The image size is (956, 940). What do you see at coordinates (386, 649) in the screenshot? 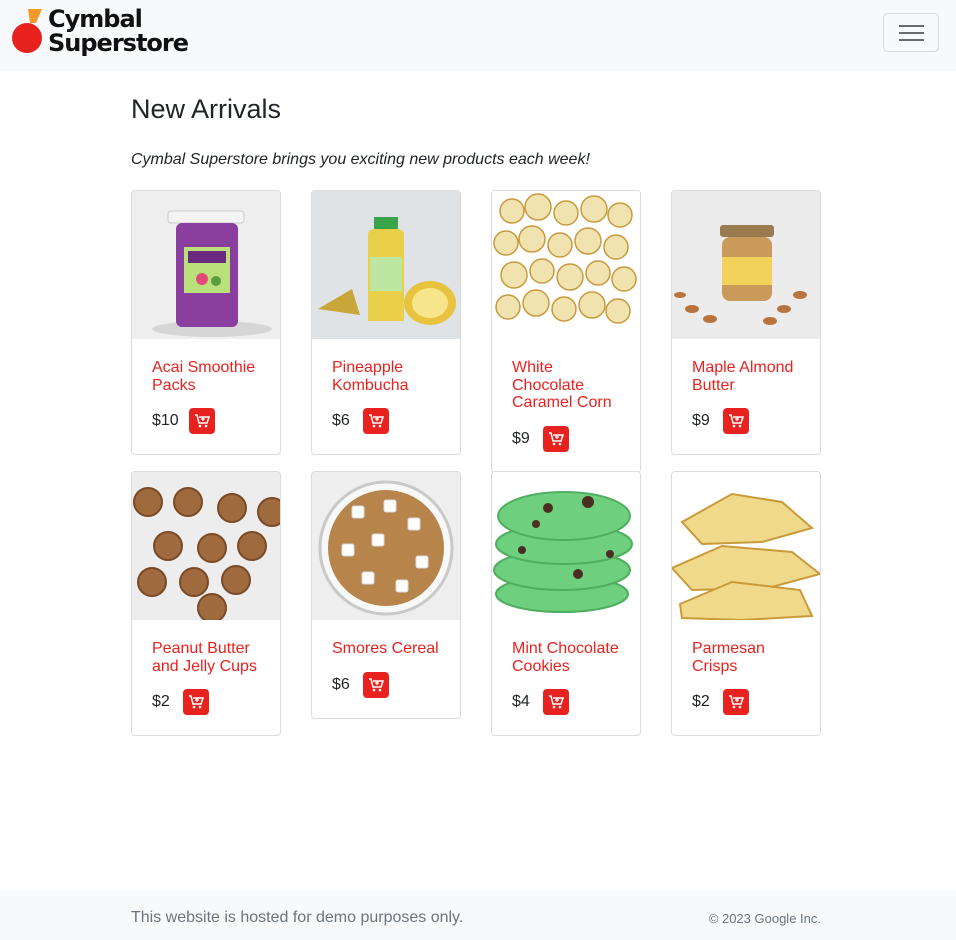
I see `product-name-link: Smores Cereal` at bounding box center [386, 649].